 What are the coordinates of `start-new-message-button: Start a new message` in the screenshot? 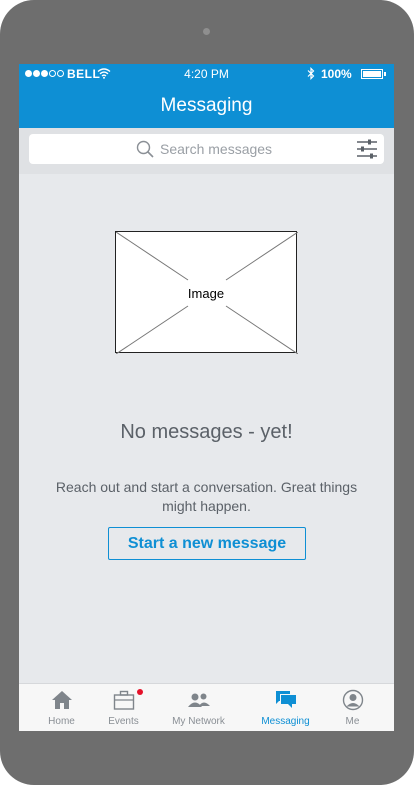 It's located at (207, 543).